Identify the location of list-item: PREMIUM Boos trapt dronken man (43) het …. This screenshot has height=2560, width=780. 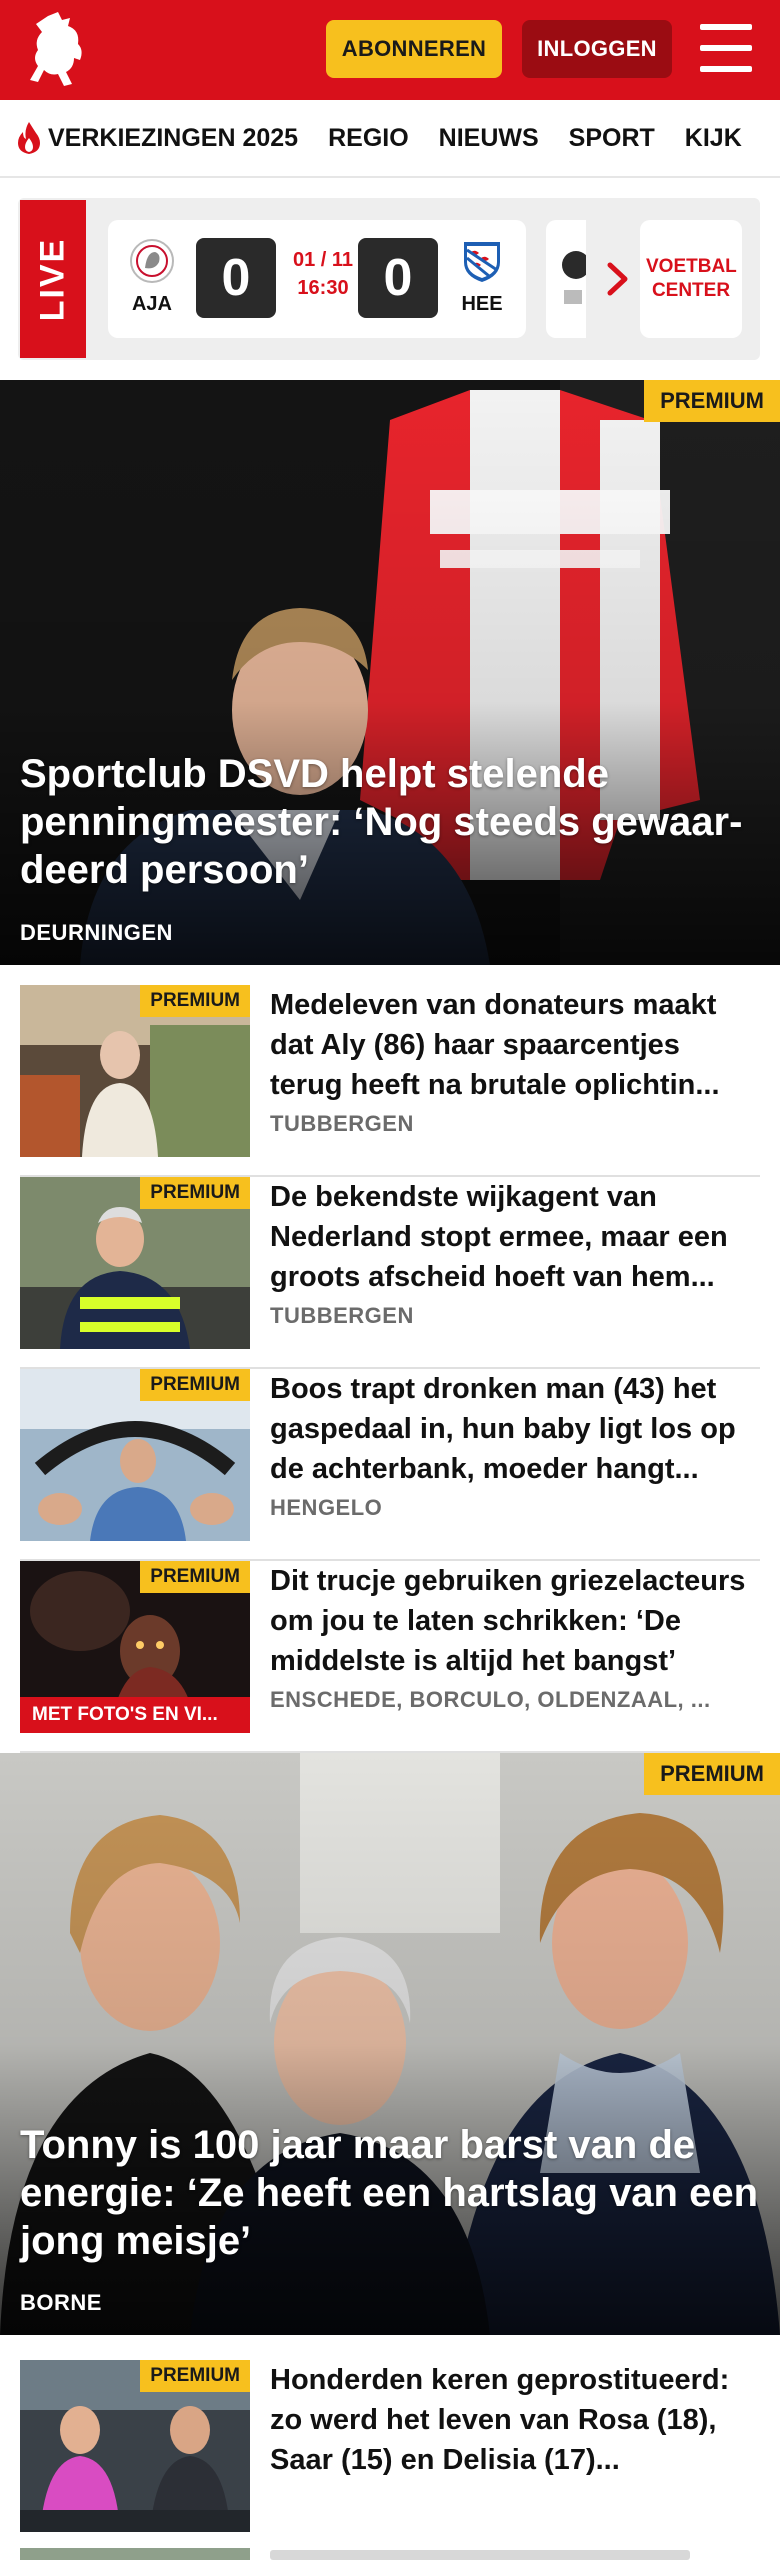
(390, 1465).